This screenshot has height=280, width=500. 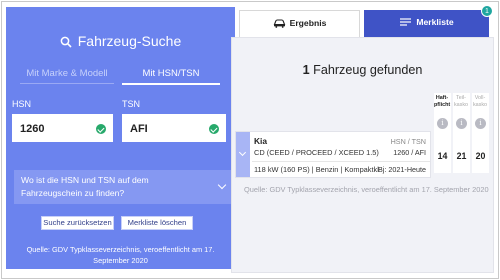 What do you see at coordinates (409, 152) in the screenshot?
I see `vehicle-hsn-tsn-value: 1260 / AFI` at bounding box center [409, 152].